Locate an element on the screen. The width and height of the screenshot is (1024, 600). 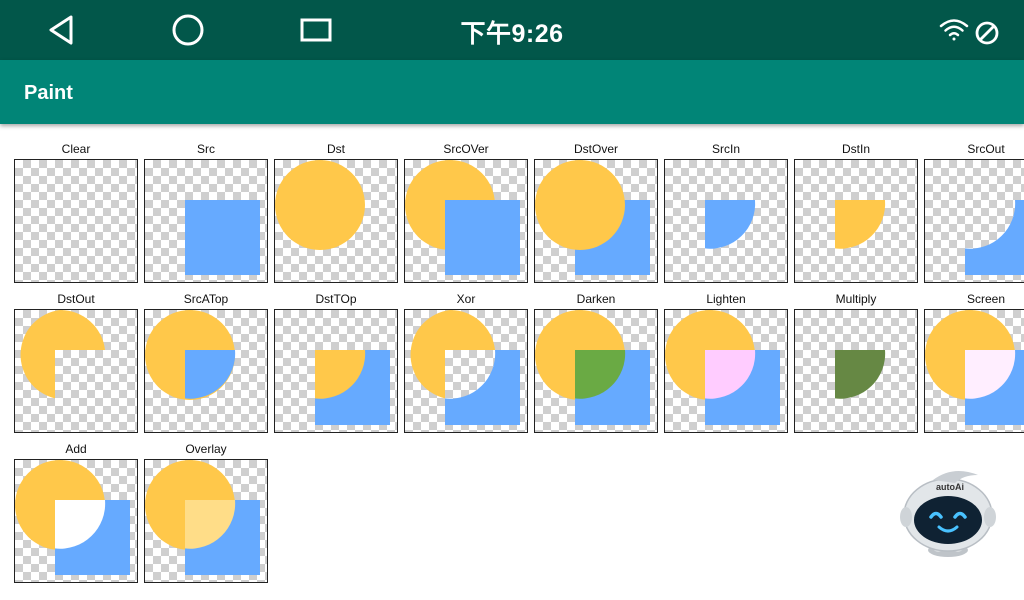
mode-label: Lighten is located at coordinates (726, 299).